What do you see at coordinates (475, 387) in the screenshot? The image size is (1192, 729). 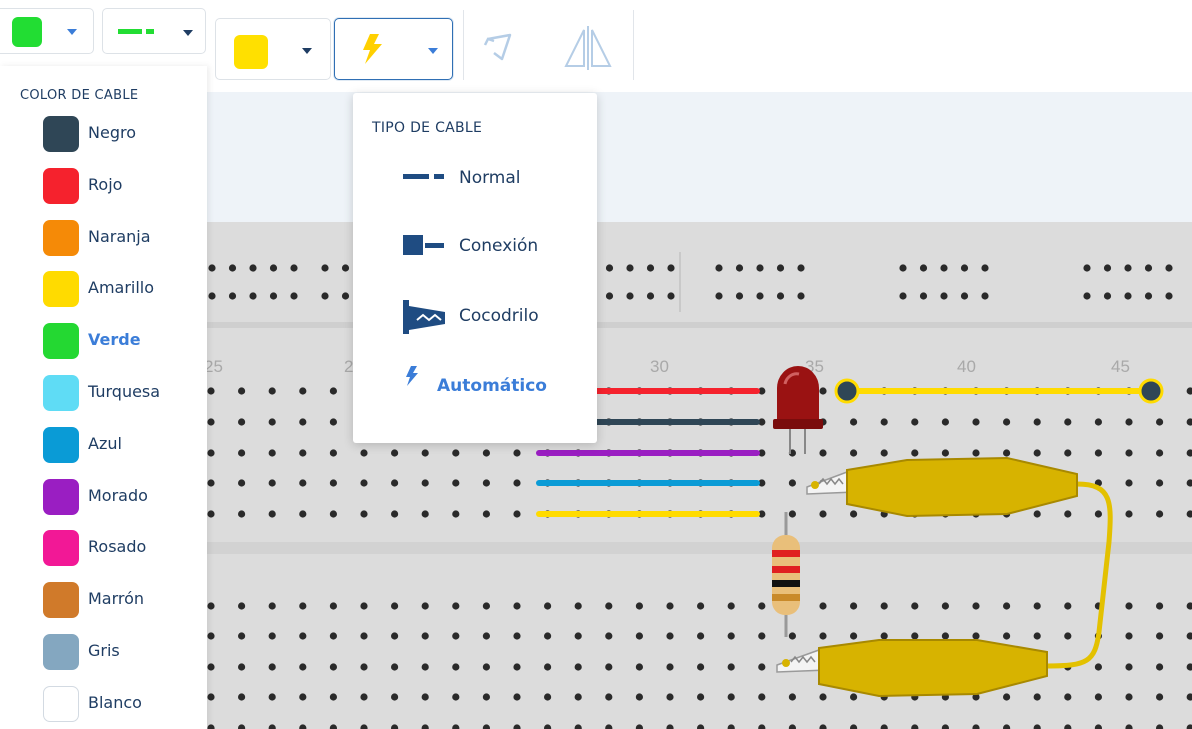 I see `cable-type-automatic: Automático` at bounding box center [475, 387].